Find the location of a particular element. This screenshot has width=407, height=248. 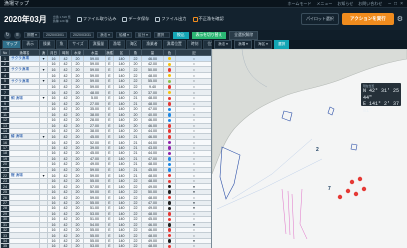

refresh-icon: ↻ is located at coordinates (7, 35).